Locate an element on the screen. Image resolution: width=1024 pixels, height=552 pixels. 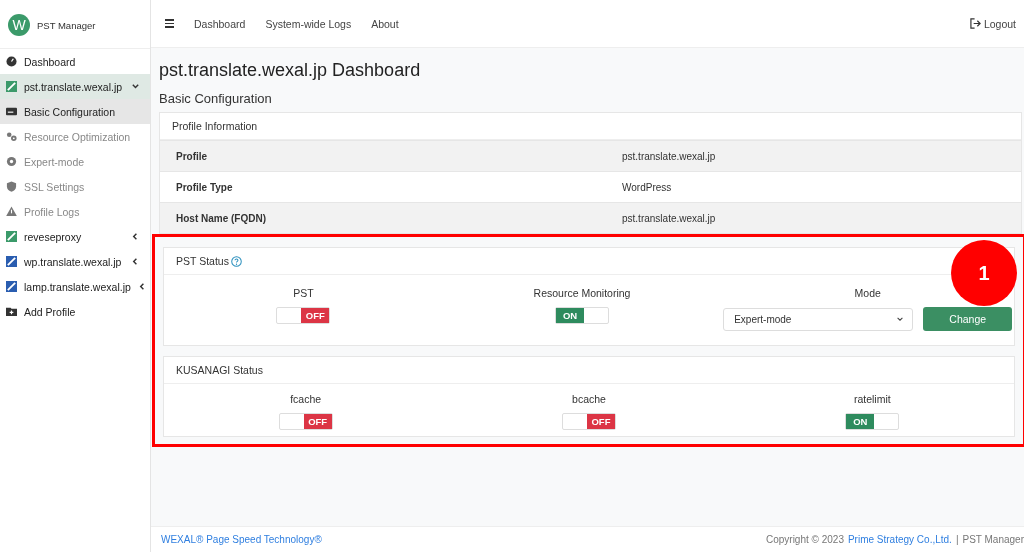
mode-label: Mode is located at coordinates (867, 293).